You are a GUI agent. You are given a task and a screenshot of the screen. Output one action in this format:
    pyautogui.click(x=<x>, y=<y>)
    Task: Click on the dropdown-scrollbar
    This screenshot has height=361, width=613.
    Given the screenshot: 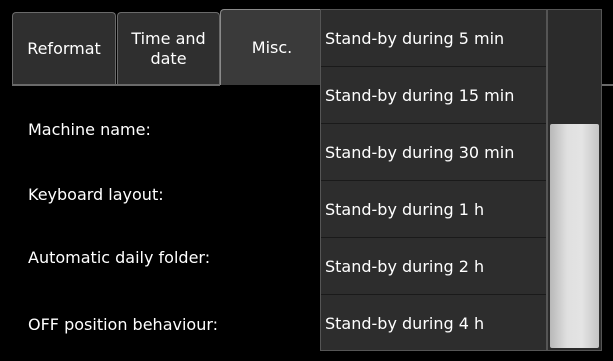 What is the action you would take?
    pyautogui.click(x=574, y=180)
    